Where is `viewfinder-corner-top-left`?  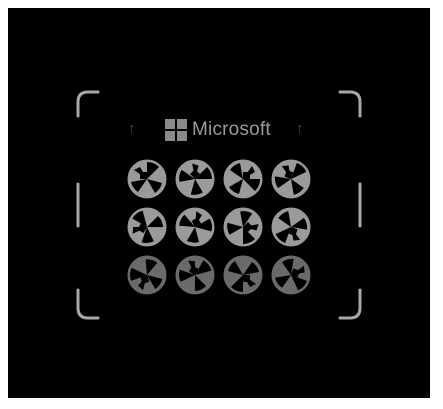 viewfinder-corner-top-left is located at coordinates (88, 104).